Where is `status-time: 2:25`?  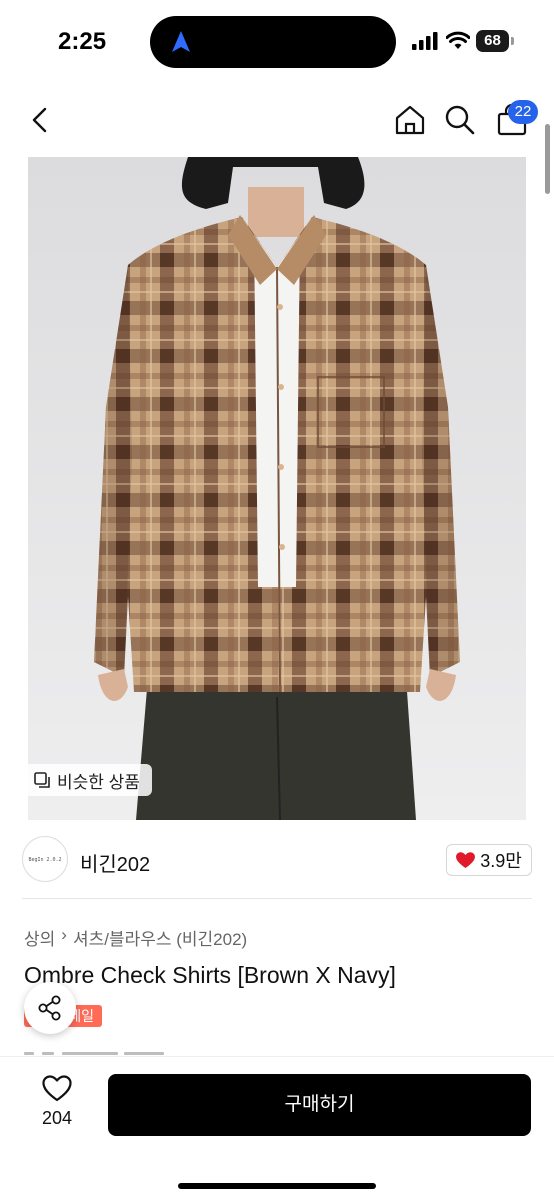
status-time: 2:25 is located at coordinates (82, 41).